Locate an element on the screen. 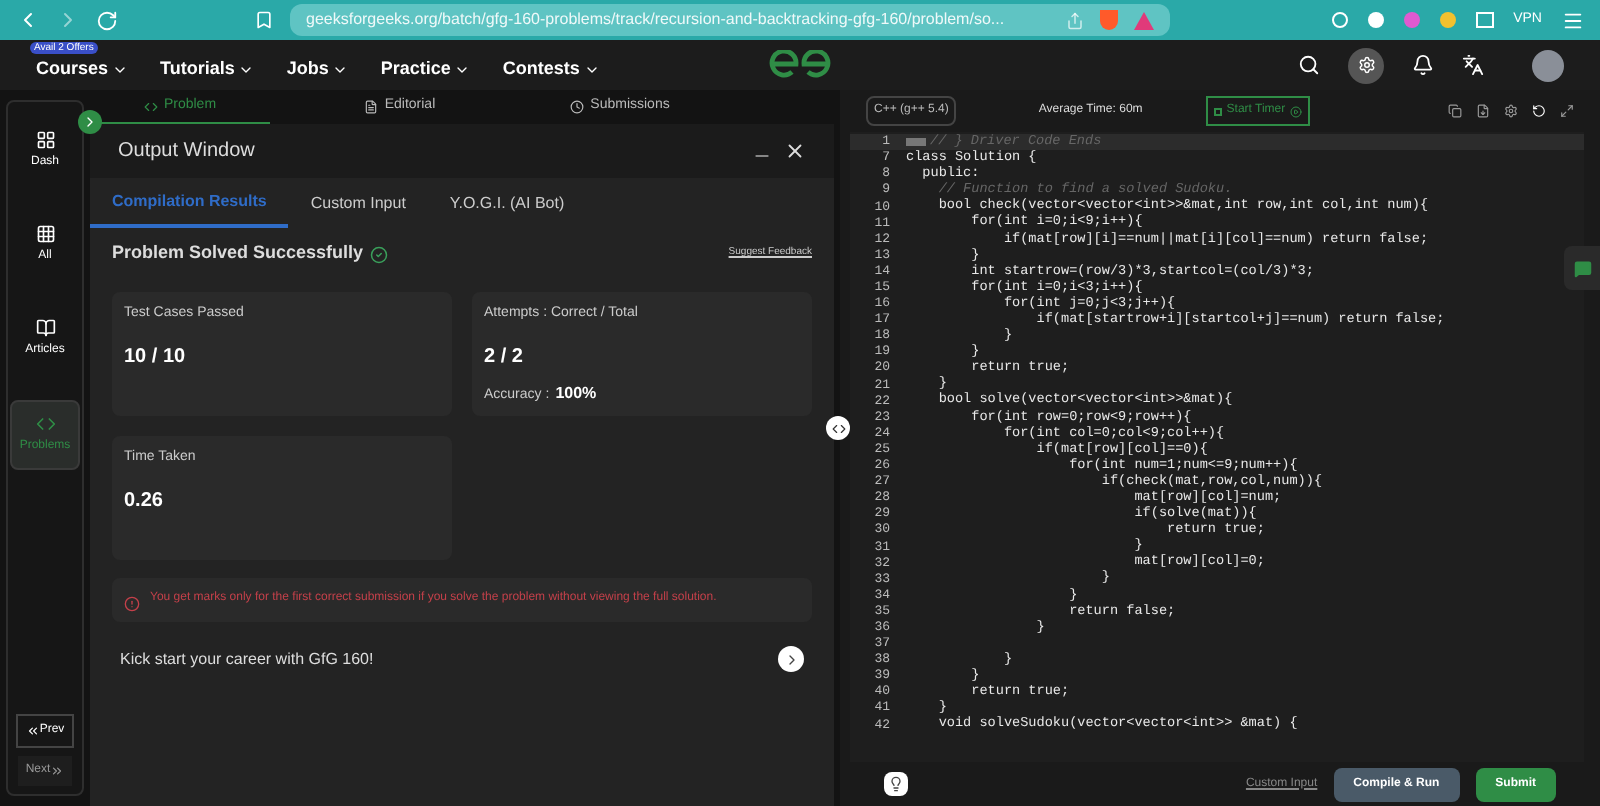  logo-icon is located at coordinates (800, 64).